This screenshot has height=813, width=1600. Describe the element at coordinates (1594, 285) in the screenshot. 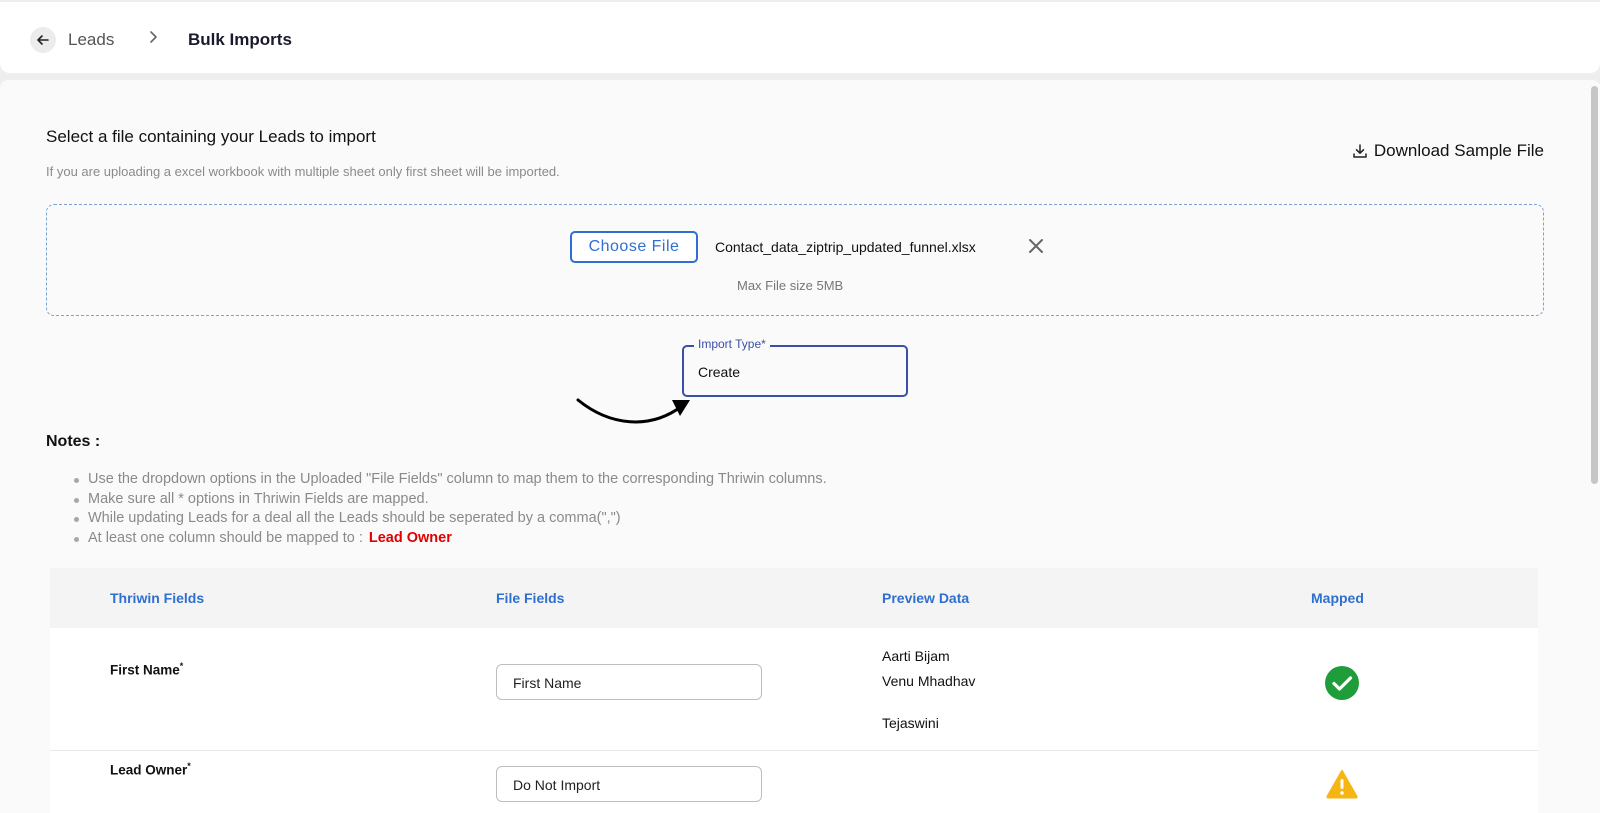

I see `scrollbar-thumb` at that location.